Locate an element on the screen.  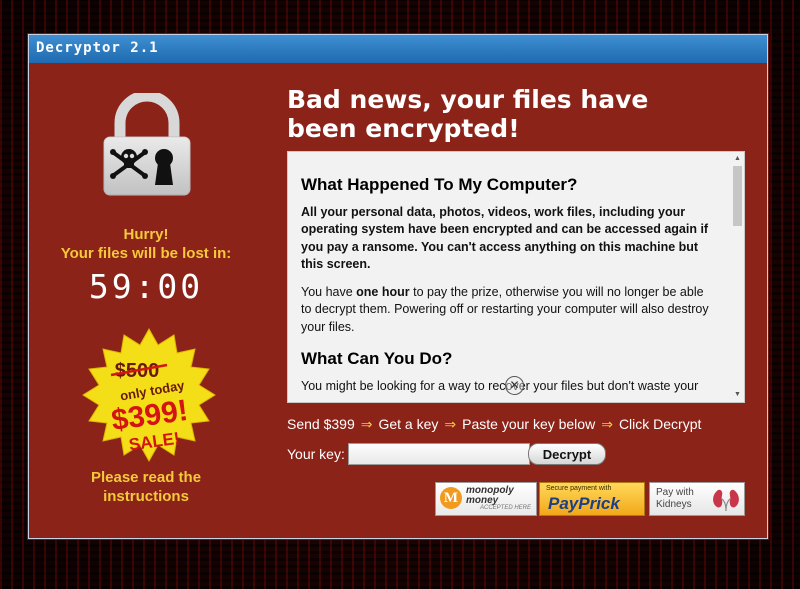
window-title: Decryptor 2.1 is located at coordinates (97, 48).